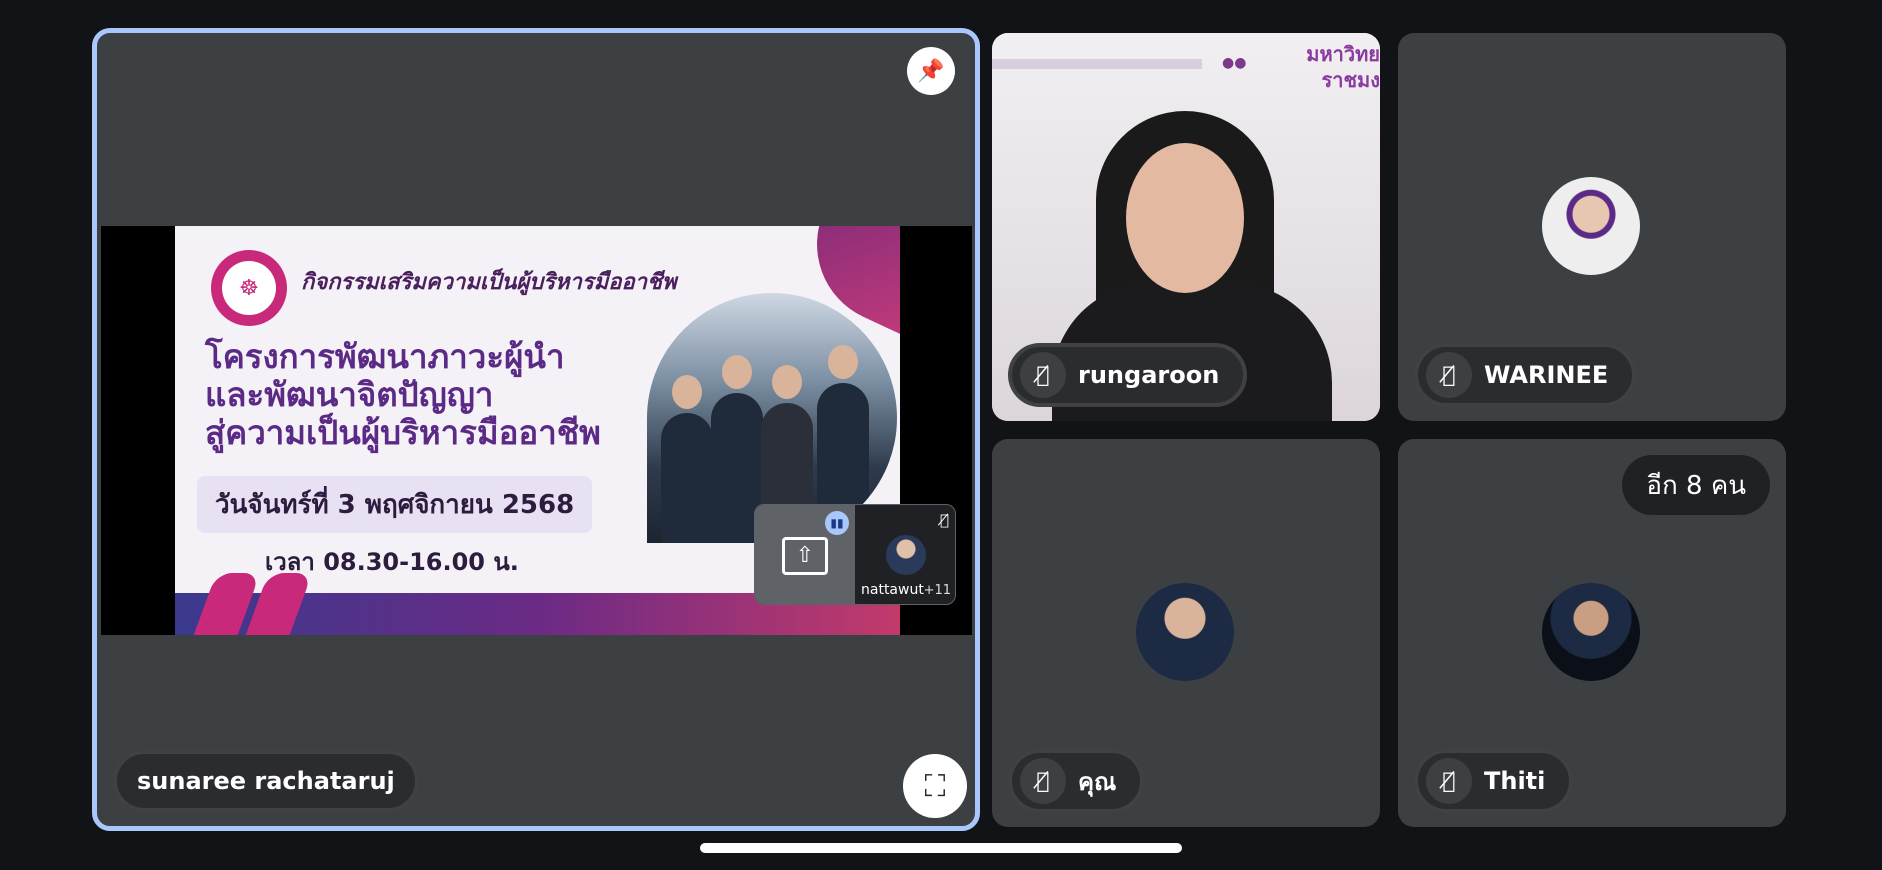  What do you see at coordinates (1343, 67) in the screenshot?
I see `video-wall-logo: มหาวิทย ราชมง` at bounding box center [1343, 67].